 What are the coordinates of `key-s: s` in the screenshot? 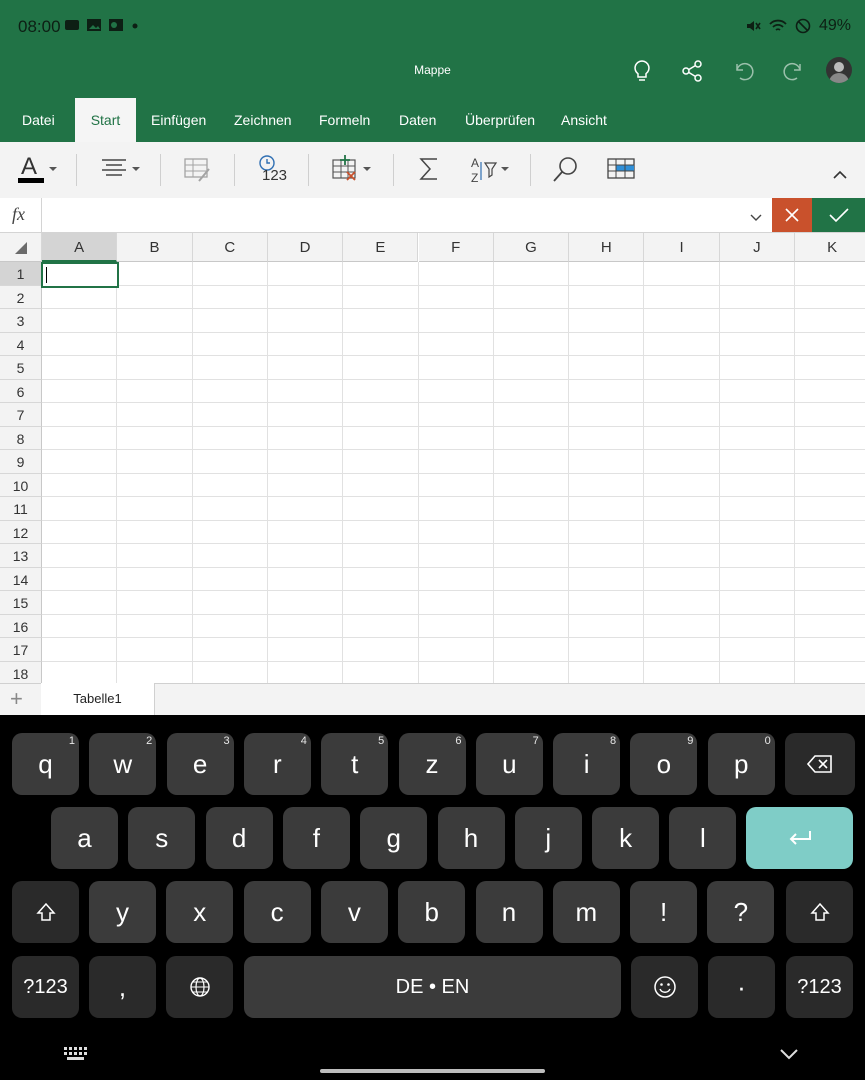 It's located at (162, 838).